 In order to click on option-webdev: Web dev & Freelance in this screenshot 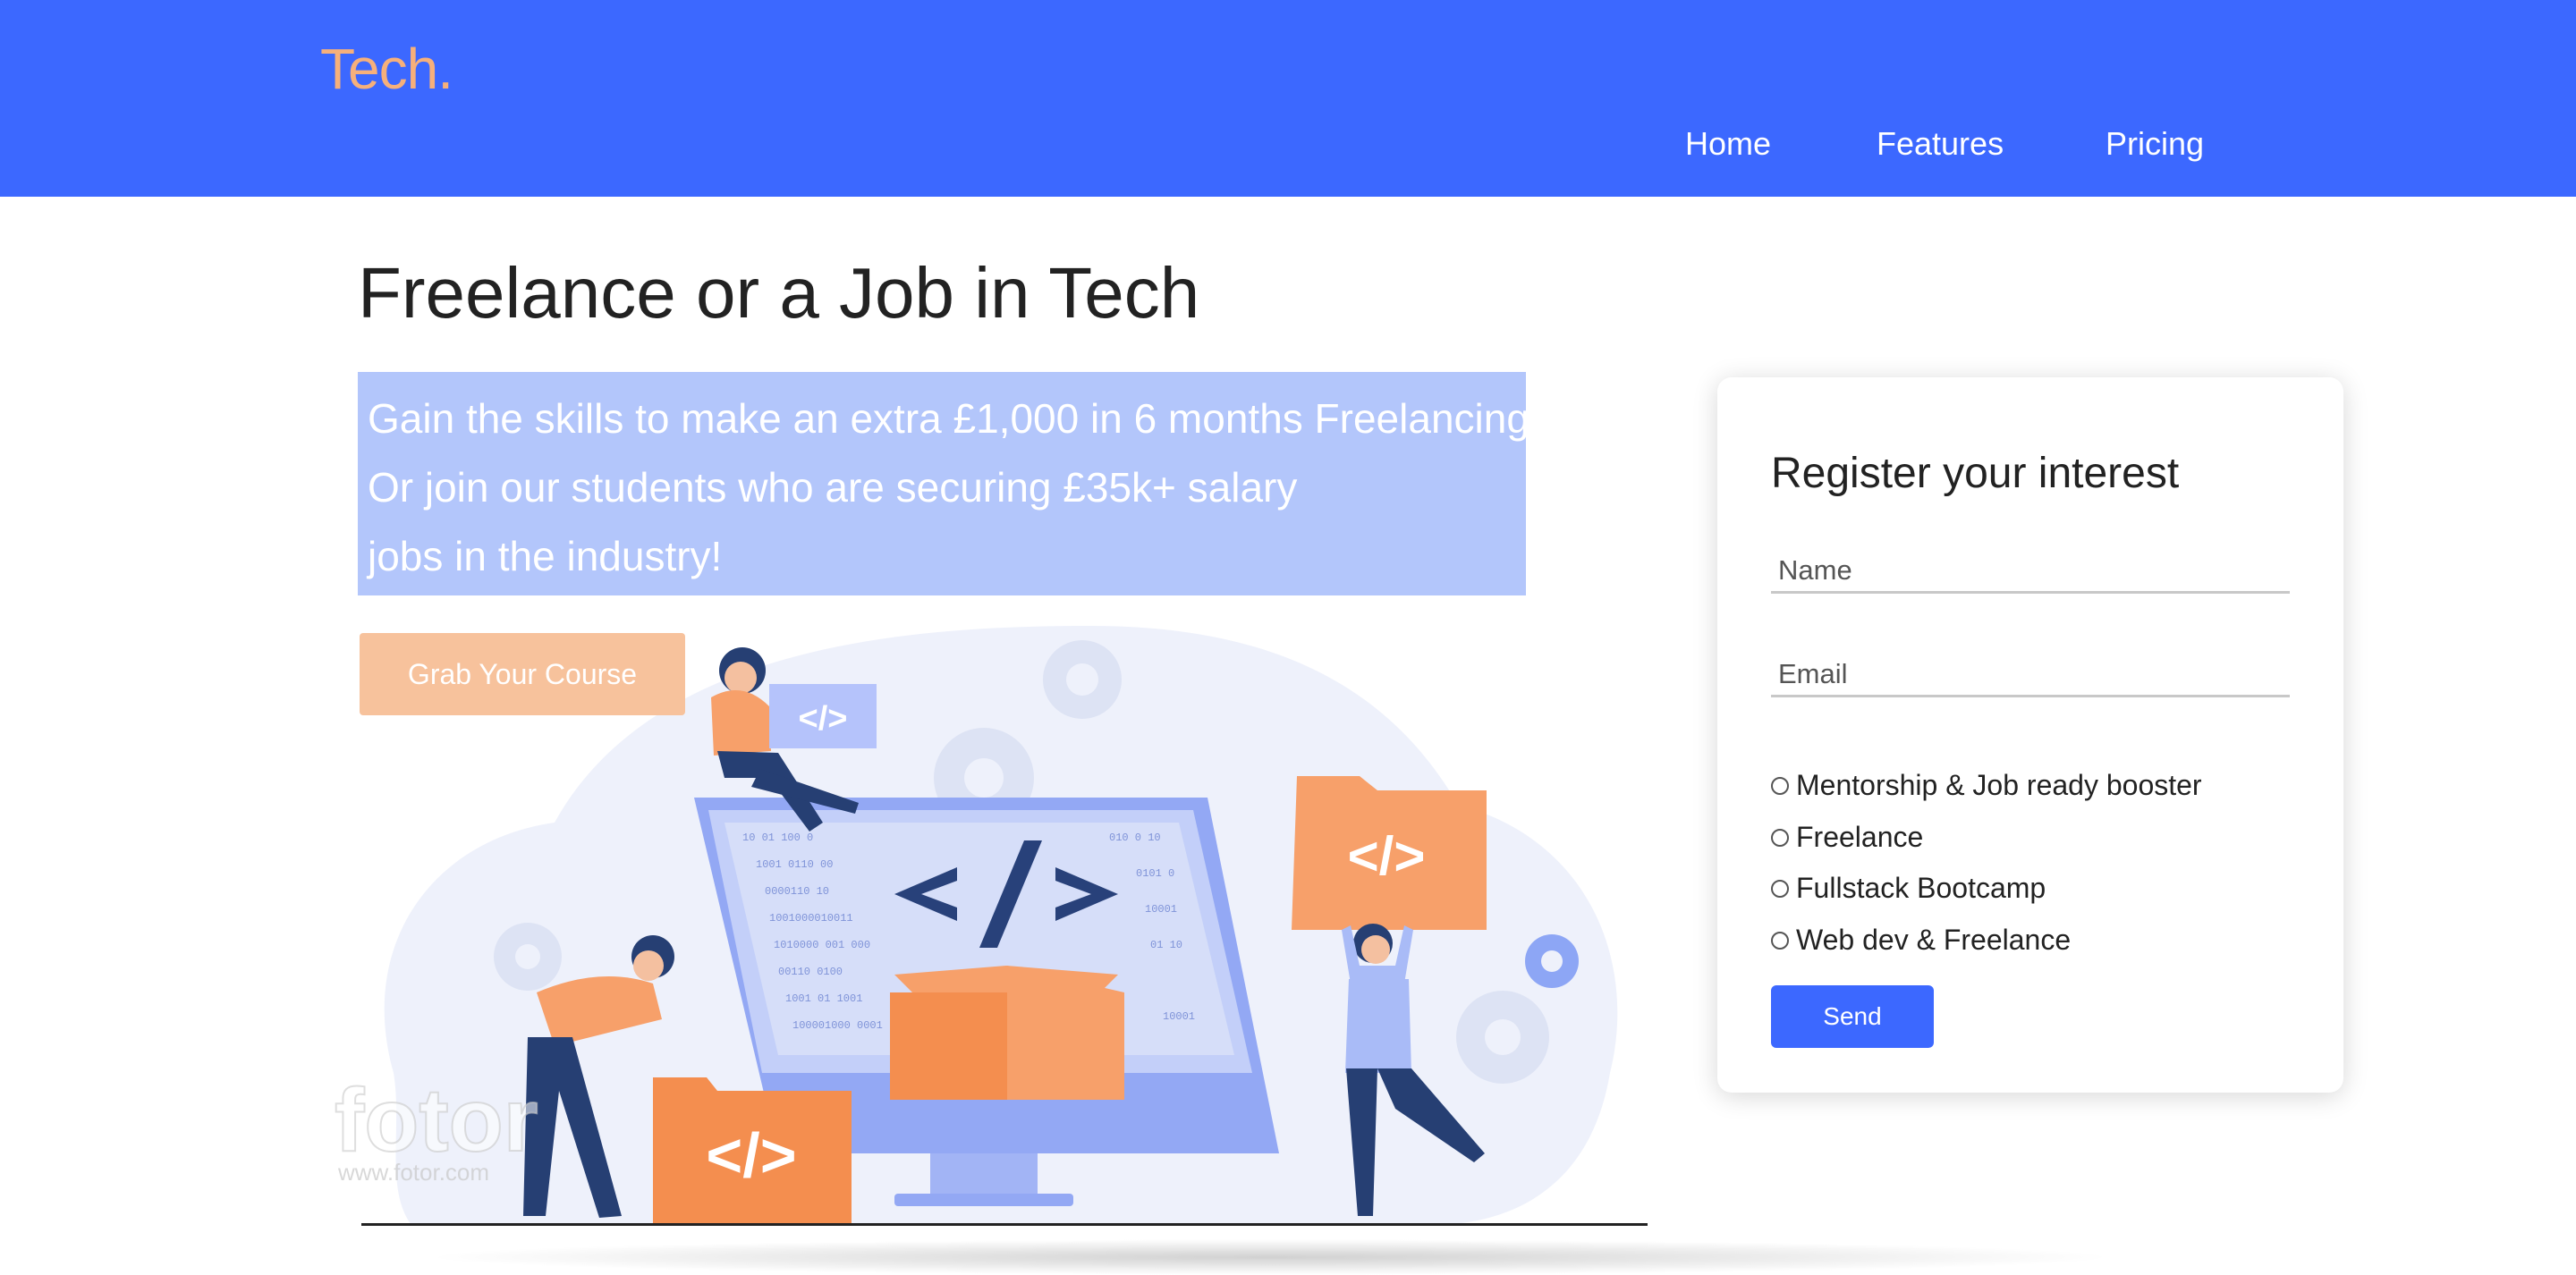, I will do `click(1921, 940)`.